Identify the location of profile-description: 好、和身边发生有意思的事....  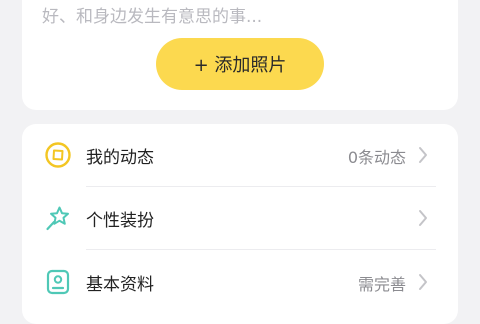
(152, 17).